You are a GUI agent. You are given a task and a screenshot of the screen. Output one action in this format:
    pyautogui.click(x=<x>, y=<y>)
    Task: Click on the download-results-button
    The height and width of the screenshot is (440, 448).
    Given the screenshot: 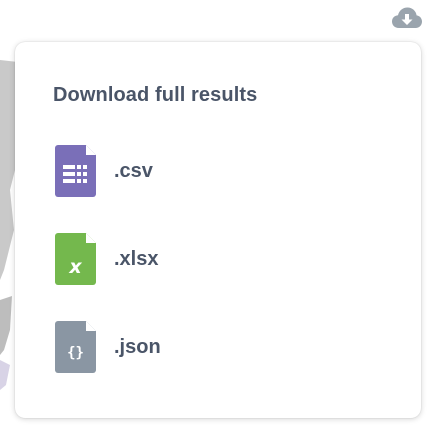 What is the action you would take?
    pyautogui.click(x=407, y=18)
    